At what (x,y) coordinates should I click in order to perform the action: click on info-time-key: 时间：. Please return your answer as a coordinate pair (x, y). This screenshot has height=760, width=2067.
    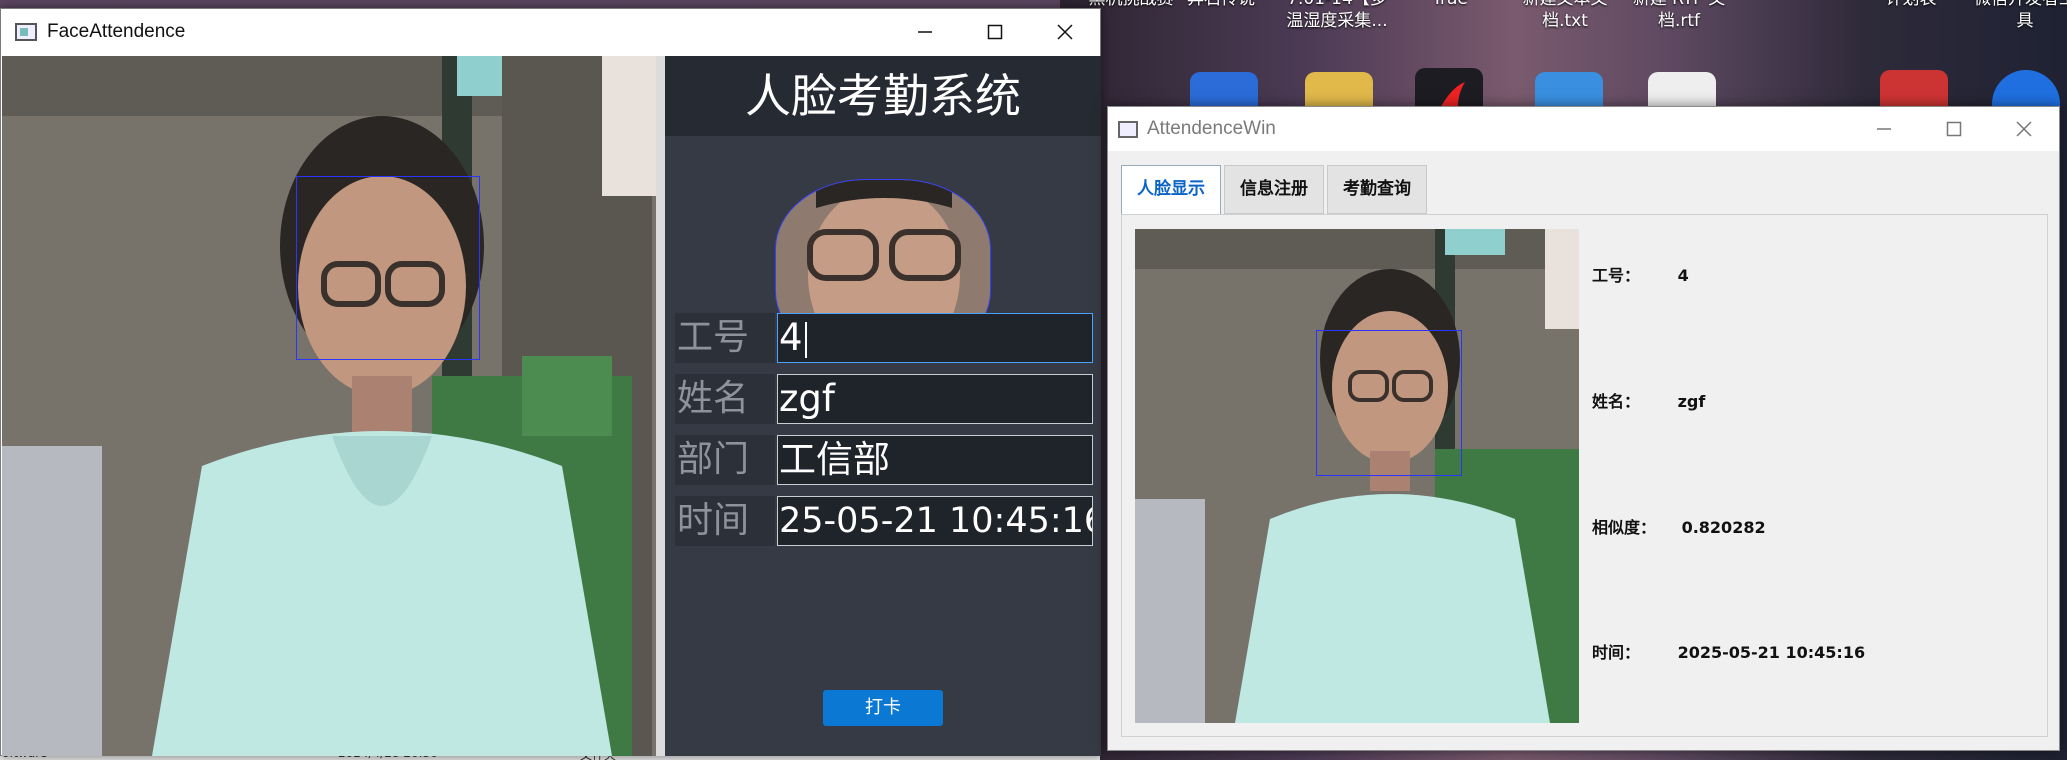
    Looking at the image, I should click on (1616, 652).